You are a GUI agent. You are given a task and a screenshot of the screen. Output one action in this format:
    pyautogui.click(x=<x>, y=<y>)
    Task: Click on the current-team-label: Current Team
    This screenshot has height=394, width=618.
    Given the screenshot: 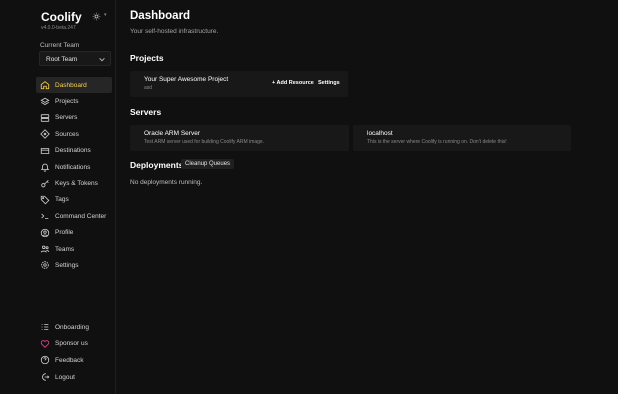 What is the action you would take?
    pyautogui.click(x=60, y=45)
    